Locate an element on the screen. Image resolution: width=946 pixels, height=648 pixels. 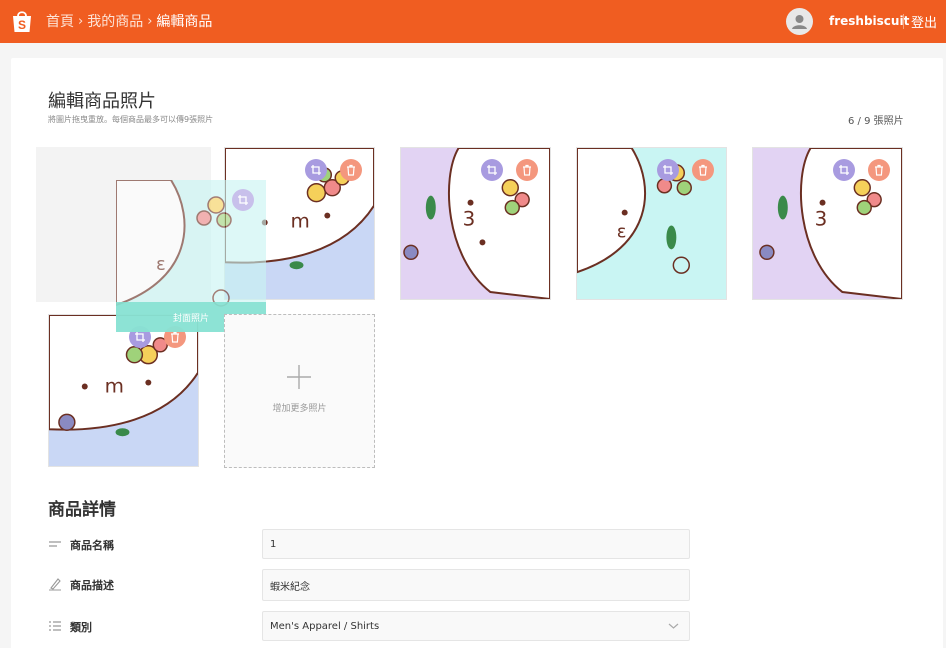
field-label-description: 商品描述 is located at coordinates (92, 585).